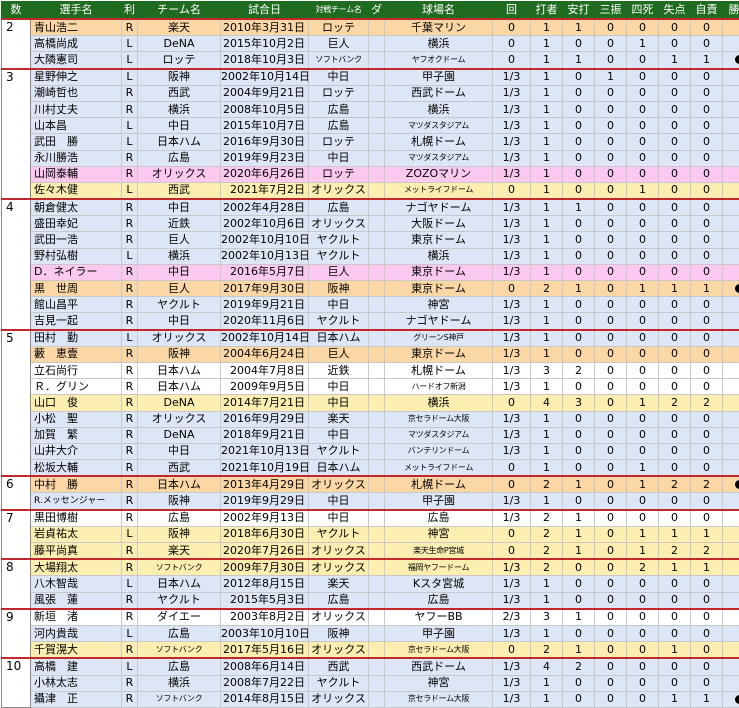 The width and height of the screenshot is (739, 708). I want to click on cell-r: 1, so click(675, 289).